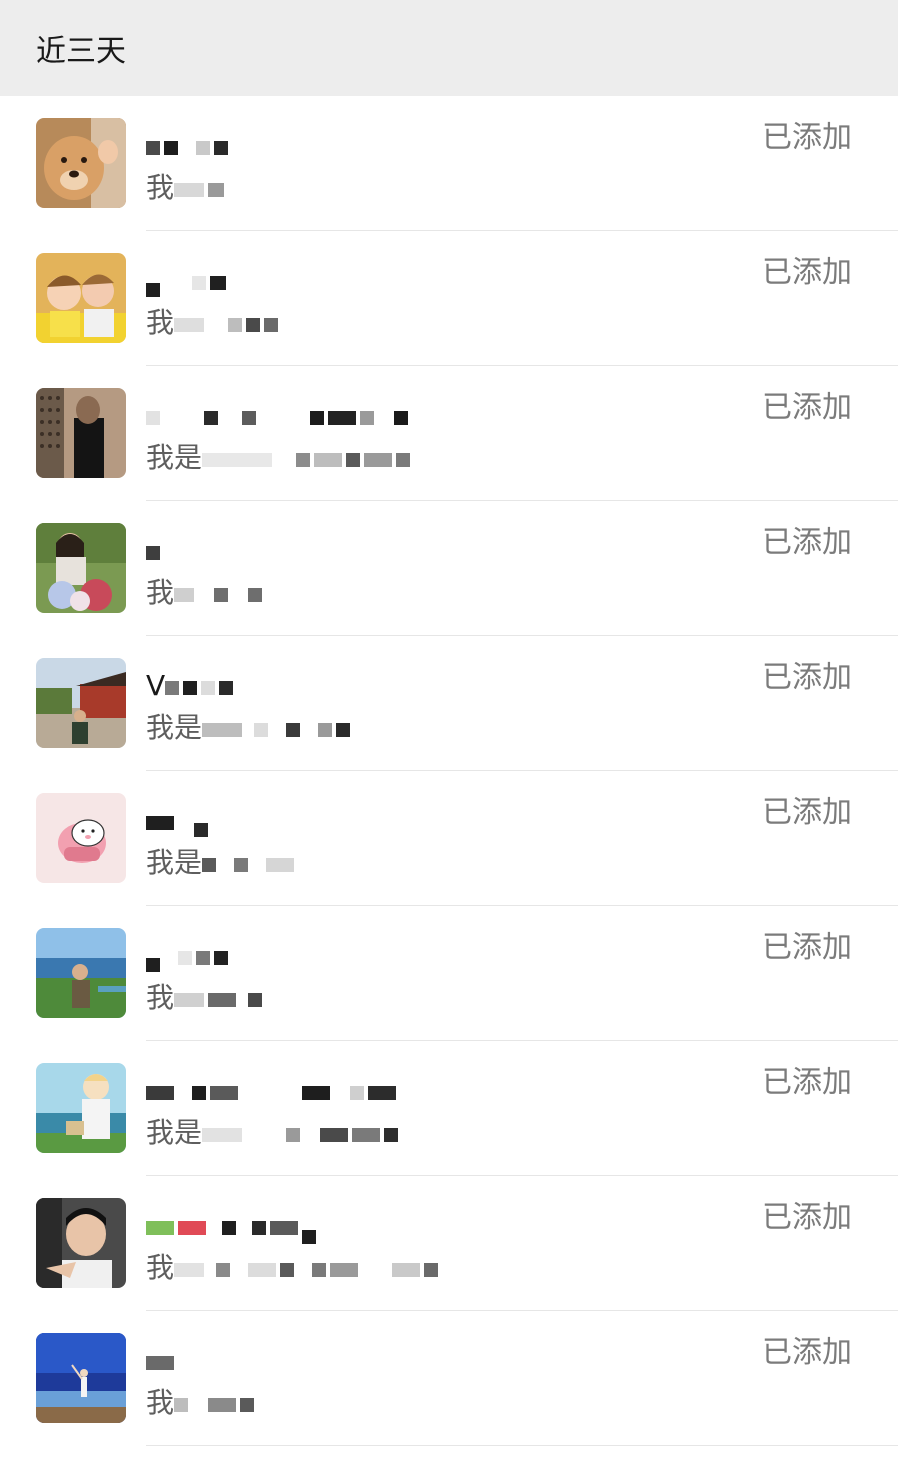 This screenshot has width=898, height=1464. I want to click on section-title: 近三天, so click(81, 51).